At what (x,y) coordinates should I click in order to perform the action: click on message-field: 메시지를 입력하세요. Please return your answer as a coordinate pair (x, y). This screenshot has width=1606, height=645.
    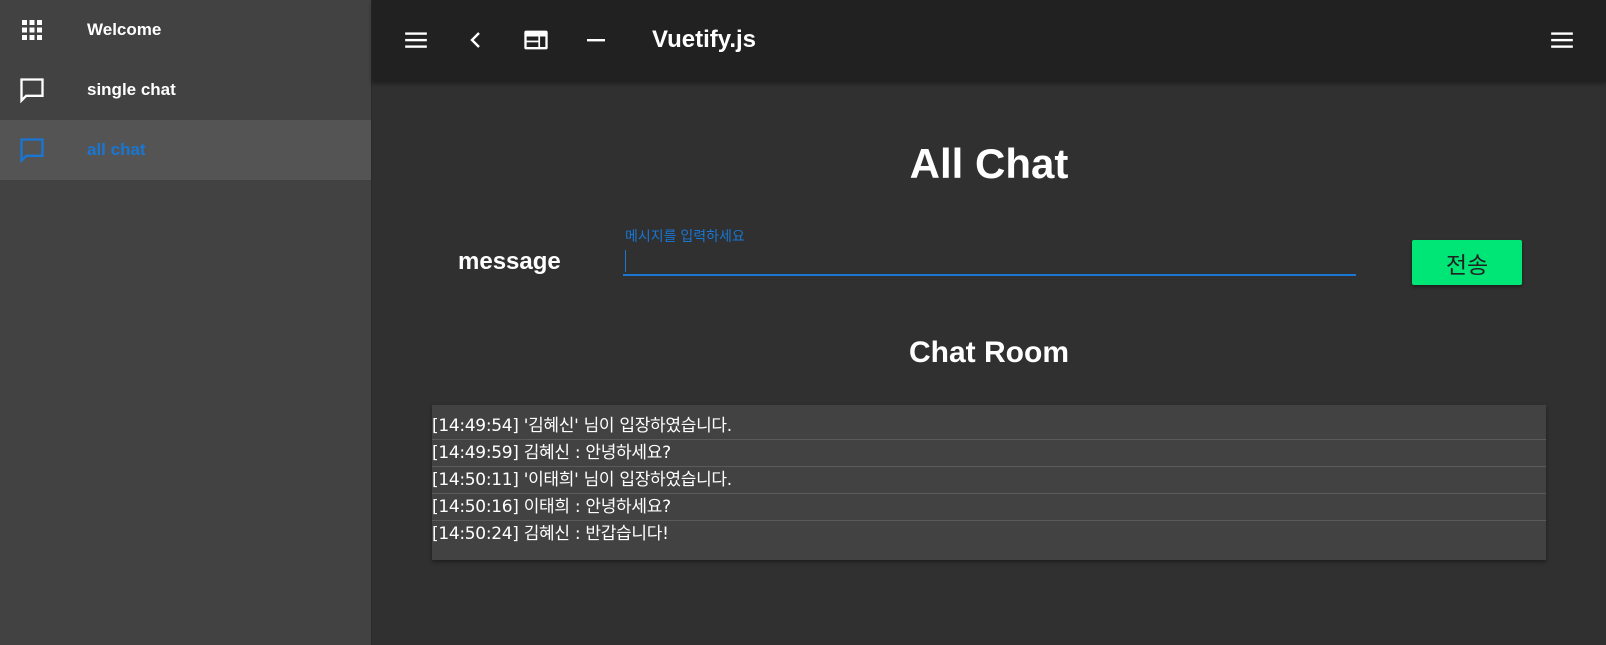
    Looking at the image, I should click on (989, 251).